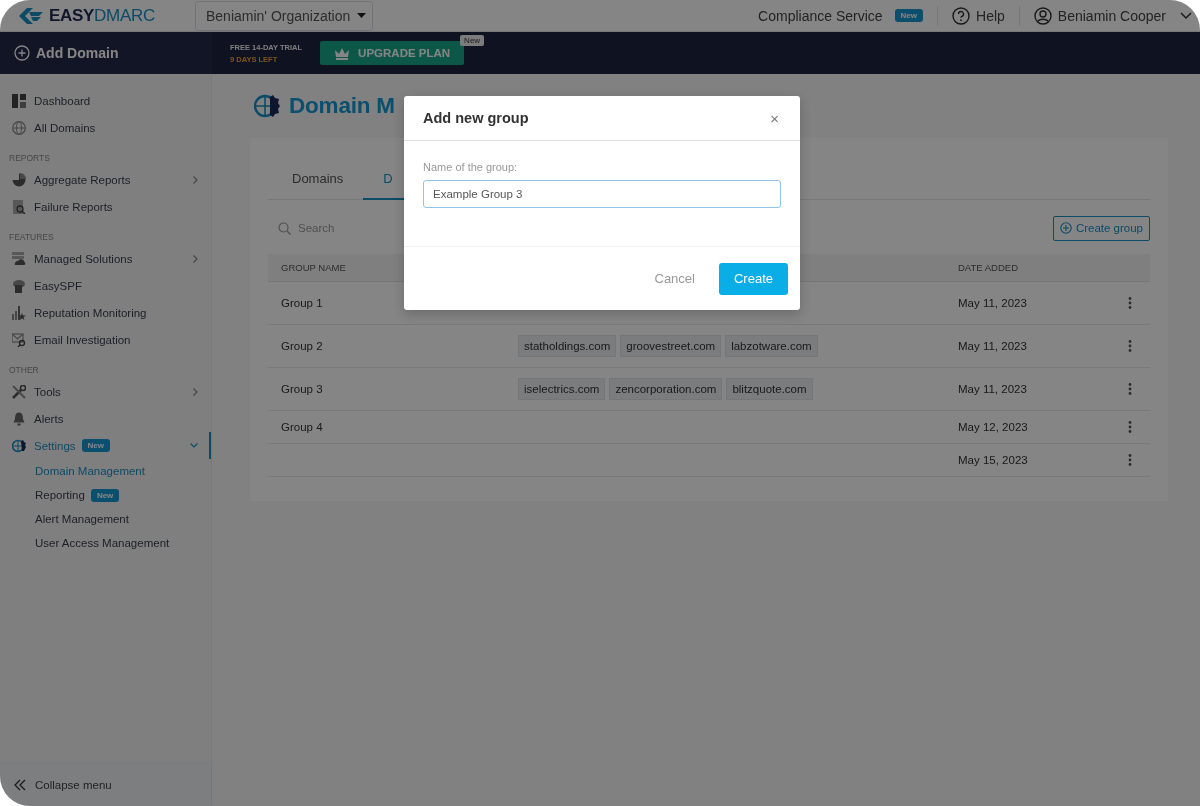 The height and width of the screenshot is (806, 1200). I want to click on double-chevron-left-icon, so click(20, 785).